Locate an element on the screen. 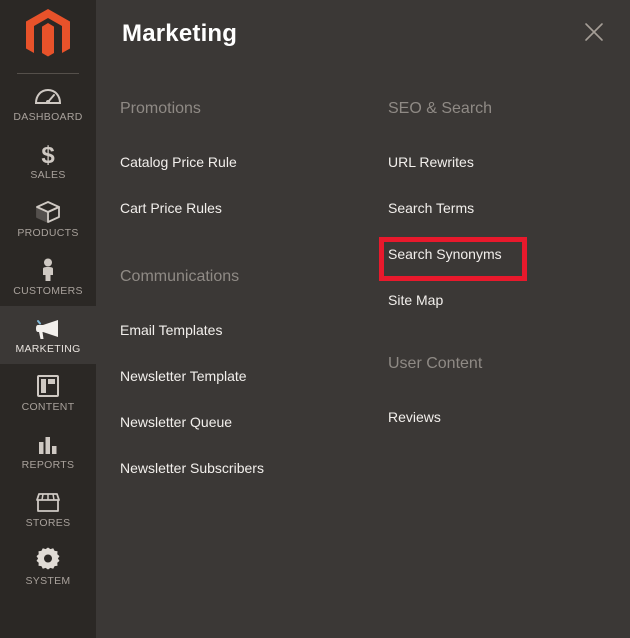 This screenshot has width=630, height=638. sidebar-item-content: CONTENT is located at coordinates (48, 393).